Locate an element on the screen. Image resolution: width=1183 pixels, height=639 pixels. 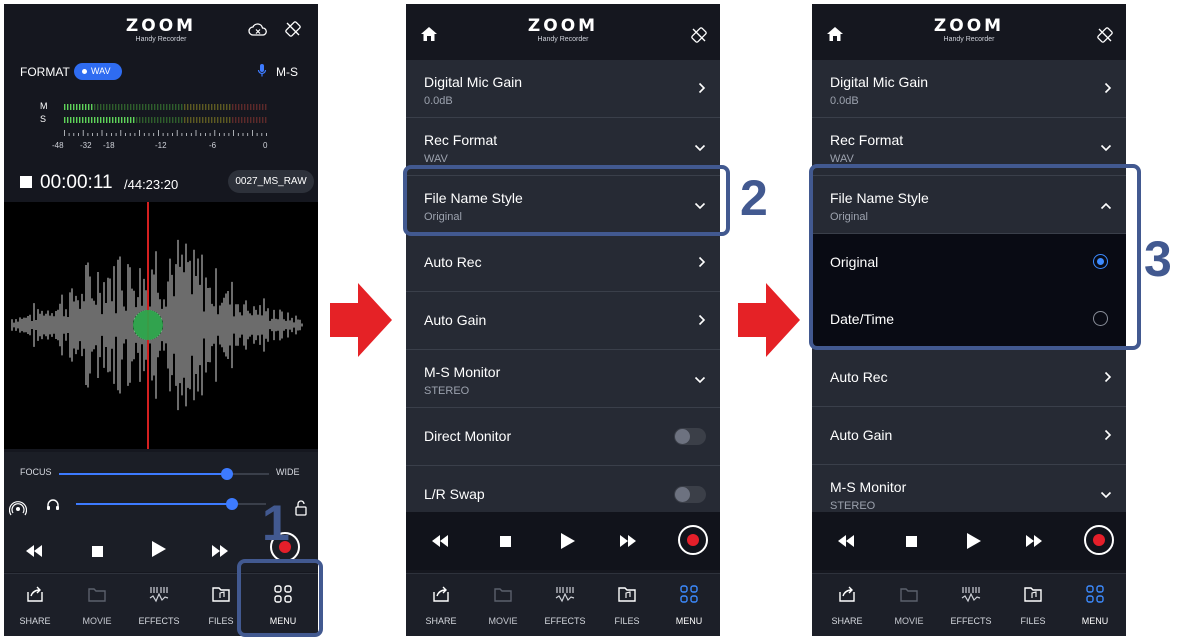
setting-label: Rec Format is located at coordinates (867, 140).